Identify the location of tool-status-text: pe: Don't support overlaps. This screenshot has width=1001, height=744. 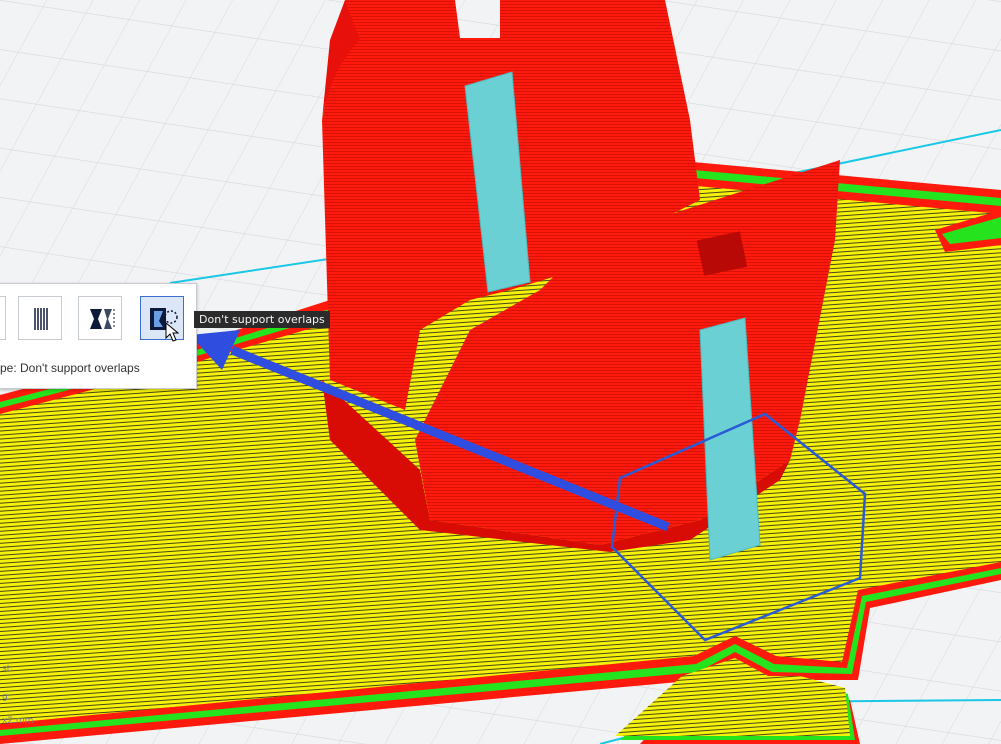
(70, 368).